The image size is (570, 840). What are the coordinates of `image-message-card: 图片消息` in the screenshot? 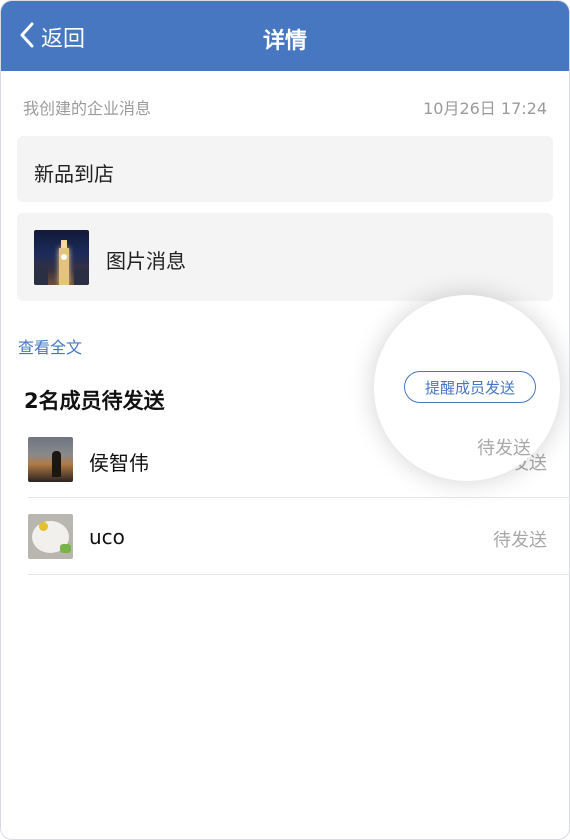 It's located at (285, 257).